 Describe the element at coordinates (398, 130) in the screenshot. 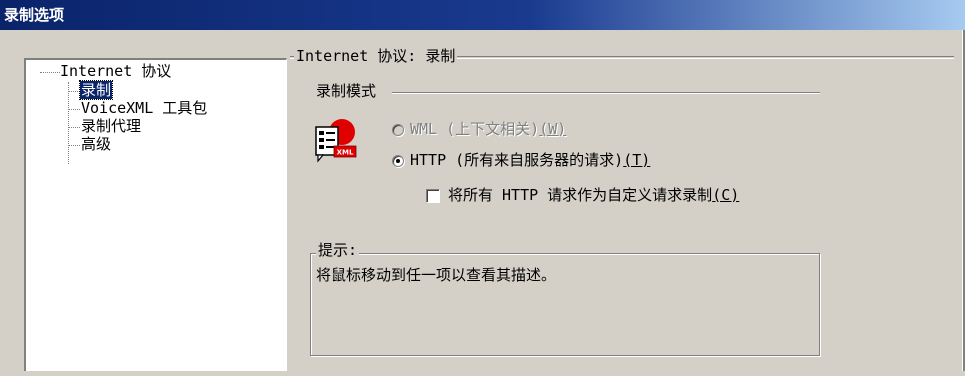

I see `wml-radio` at that location.